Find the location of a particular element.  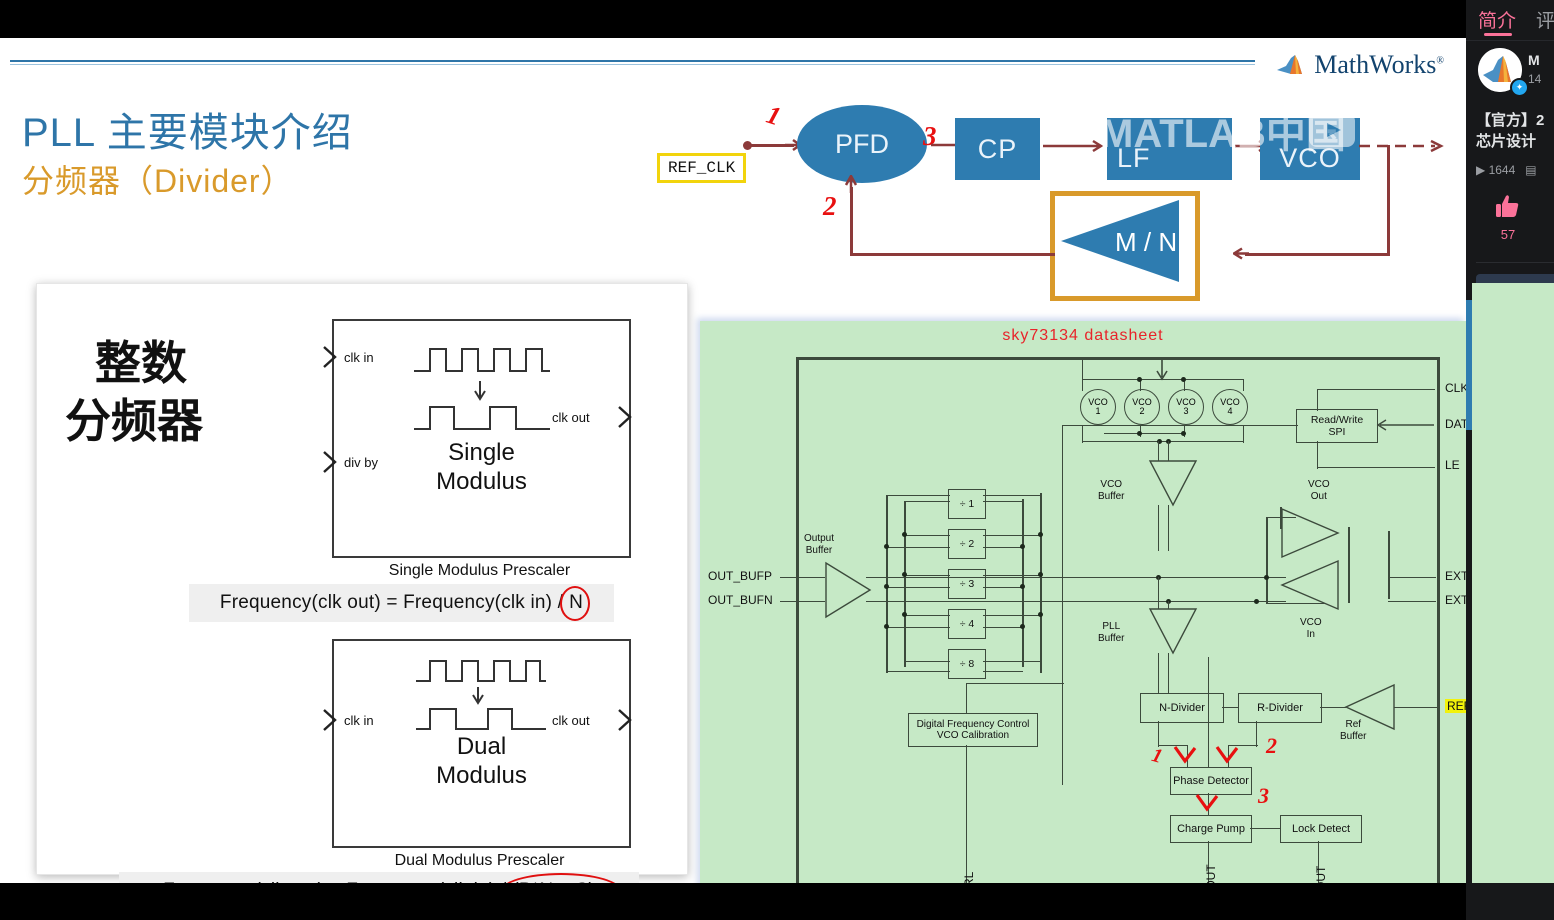

vco-out-triangle-icon is located at coordinates (1310, 533).